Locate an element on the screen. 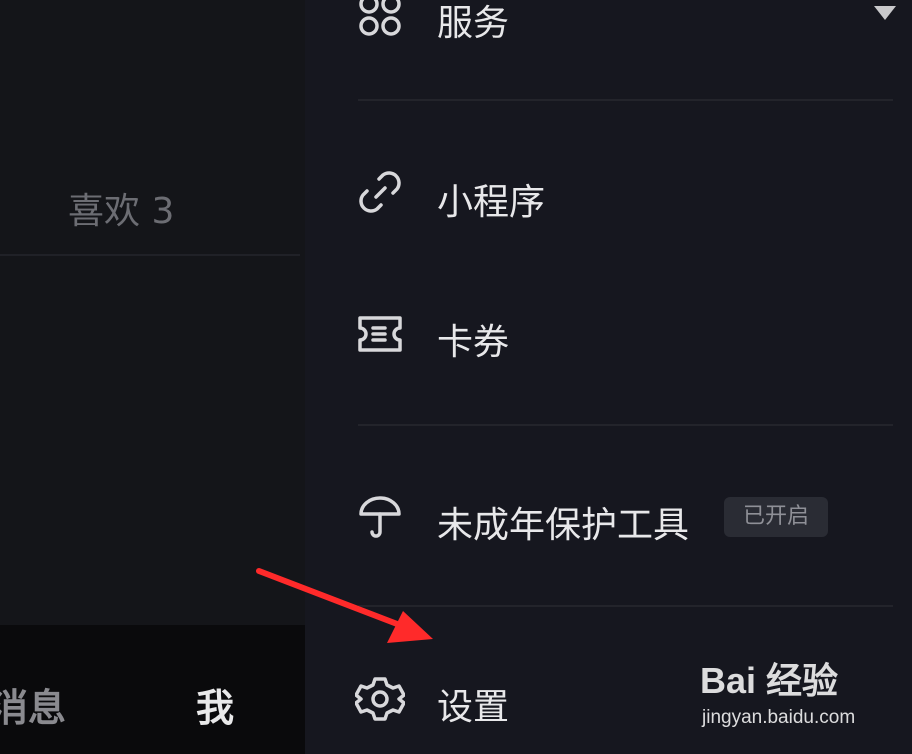 The width and height of the screenshot is (912, 754). menu-item-label: 卡券 is located at coordinates (473, 342).